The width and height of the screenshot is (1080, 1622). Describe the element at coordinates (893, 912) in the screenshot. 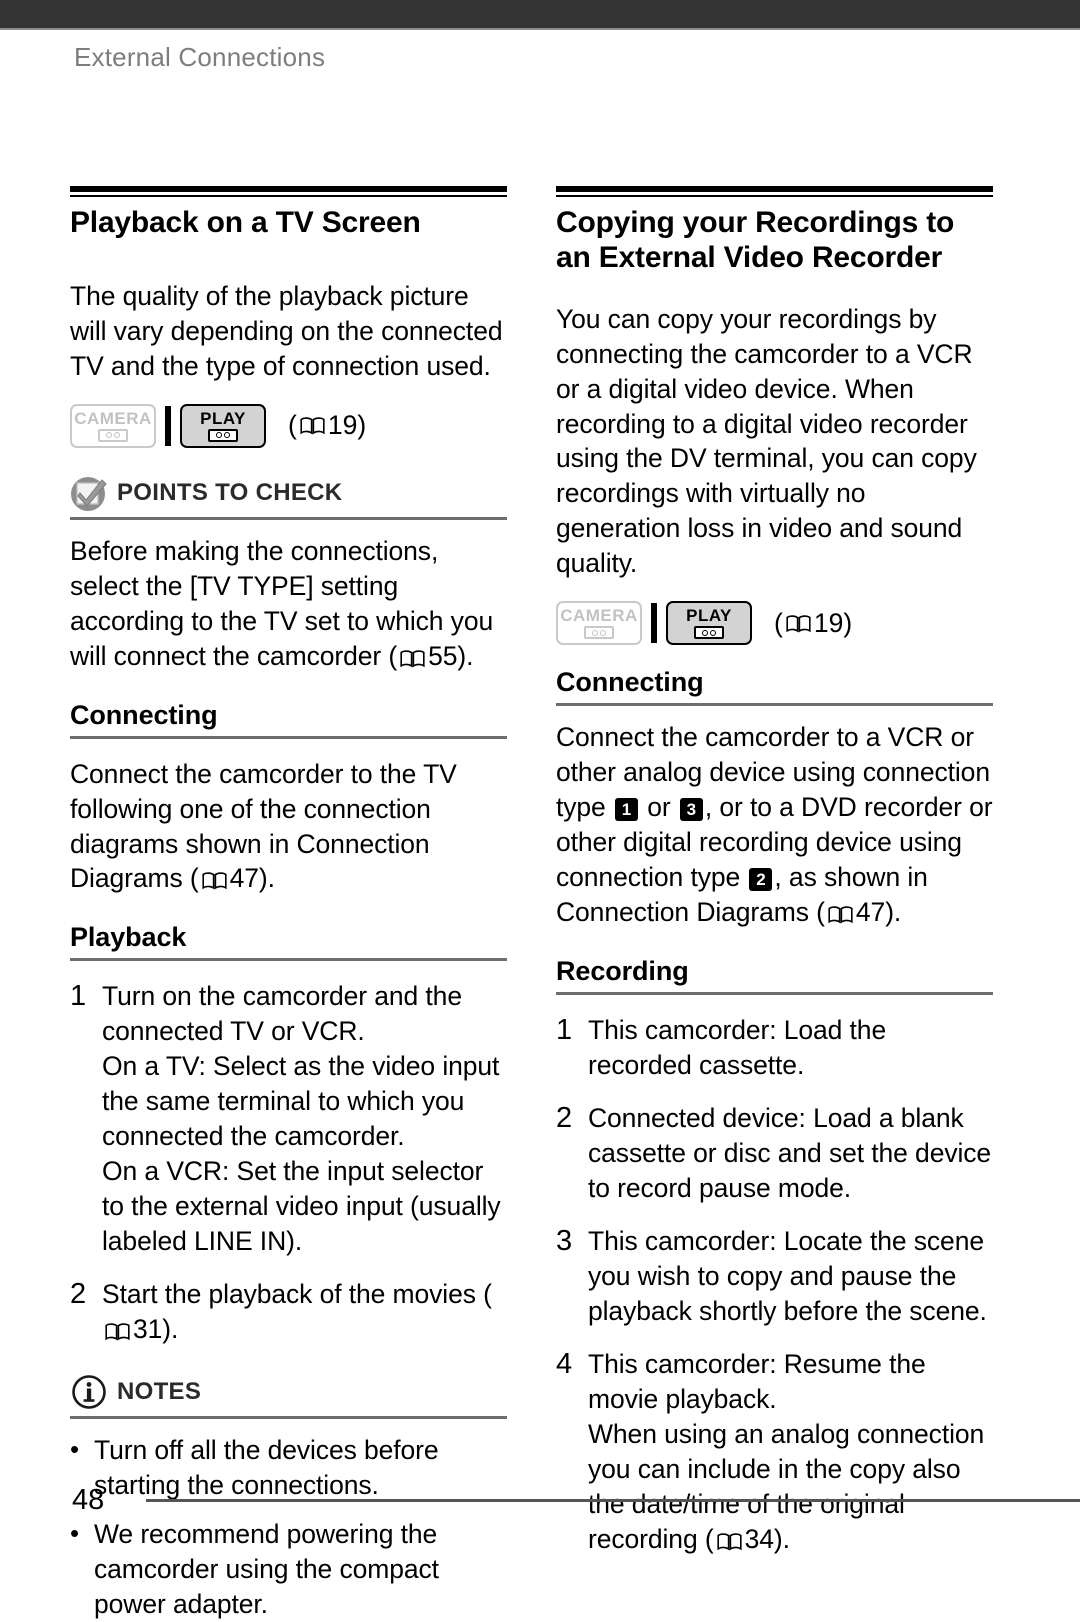

I see `connecting-part-5: ).` at that location.